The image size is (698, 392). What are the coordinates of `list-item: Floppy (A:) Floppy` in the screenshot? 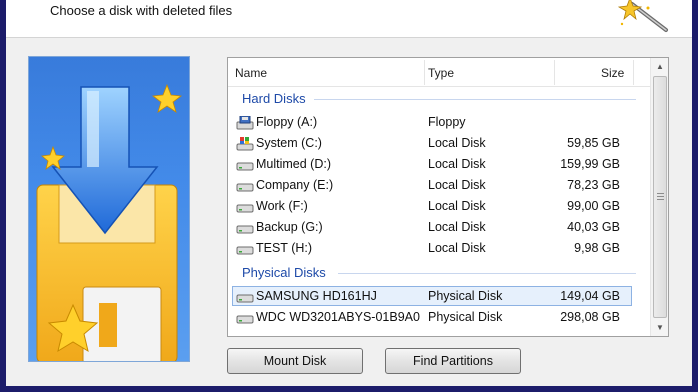 It's located at (432, 122).